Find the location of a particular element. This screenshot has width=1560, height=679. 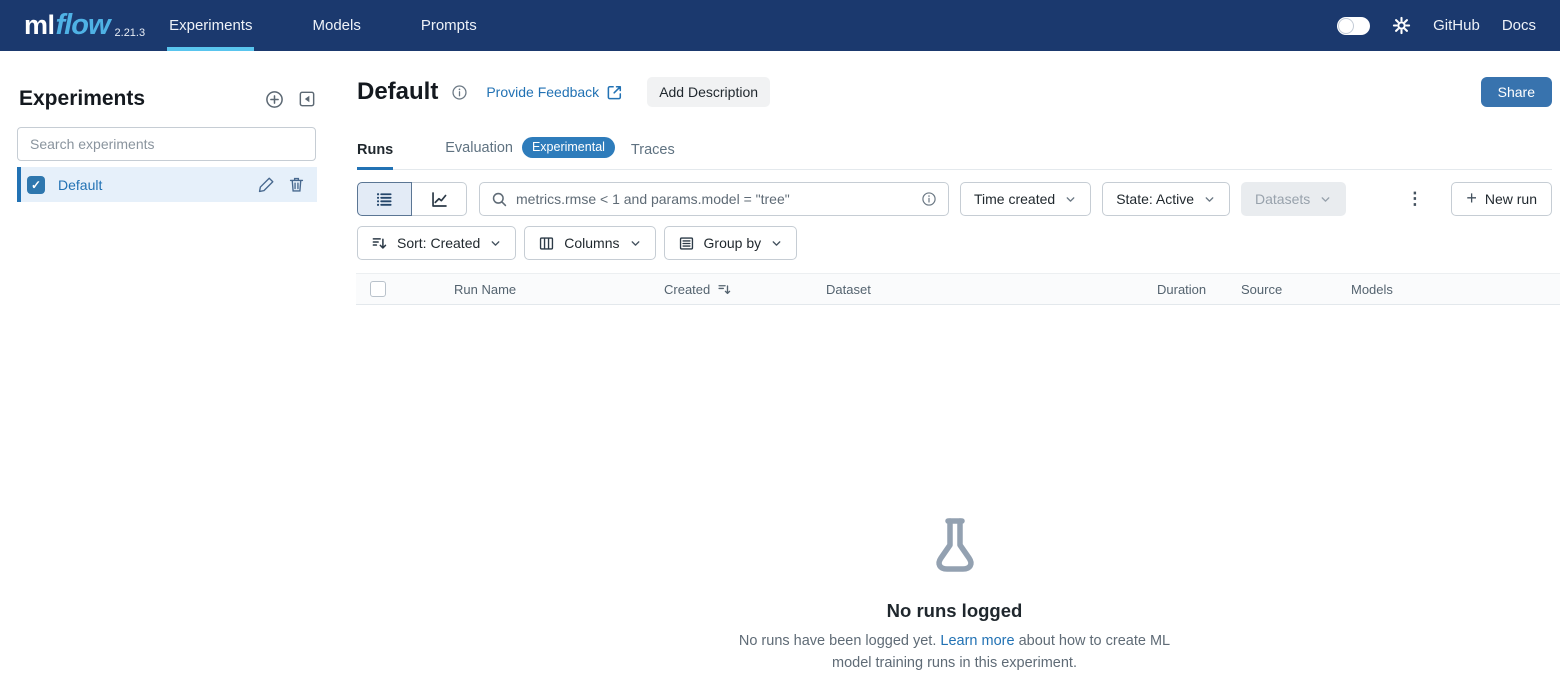

sort-icon is located at coordinates (379, 243).